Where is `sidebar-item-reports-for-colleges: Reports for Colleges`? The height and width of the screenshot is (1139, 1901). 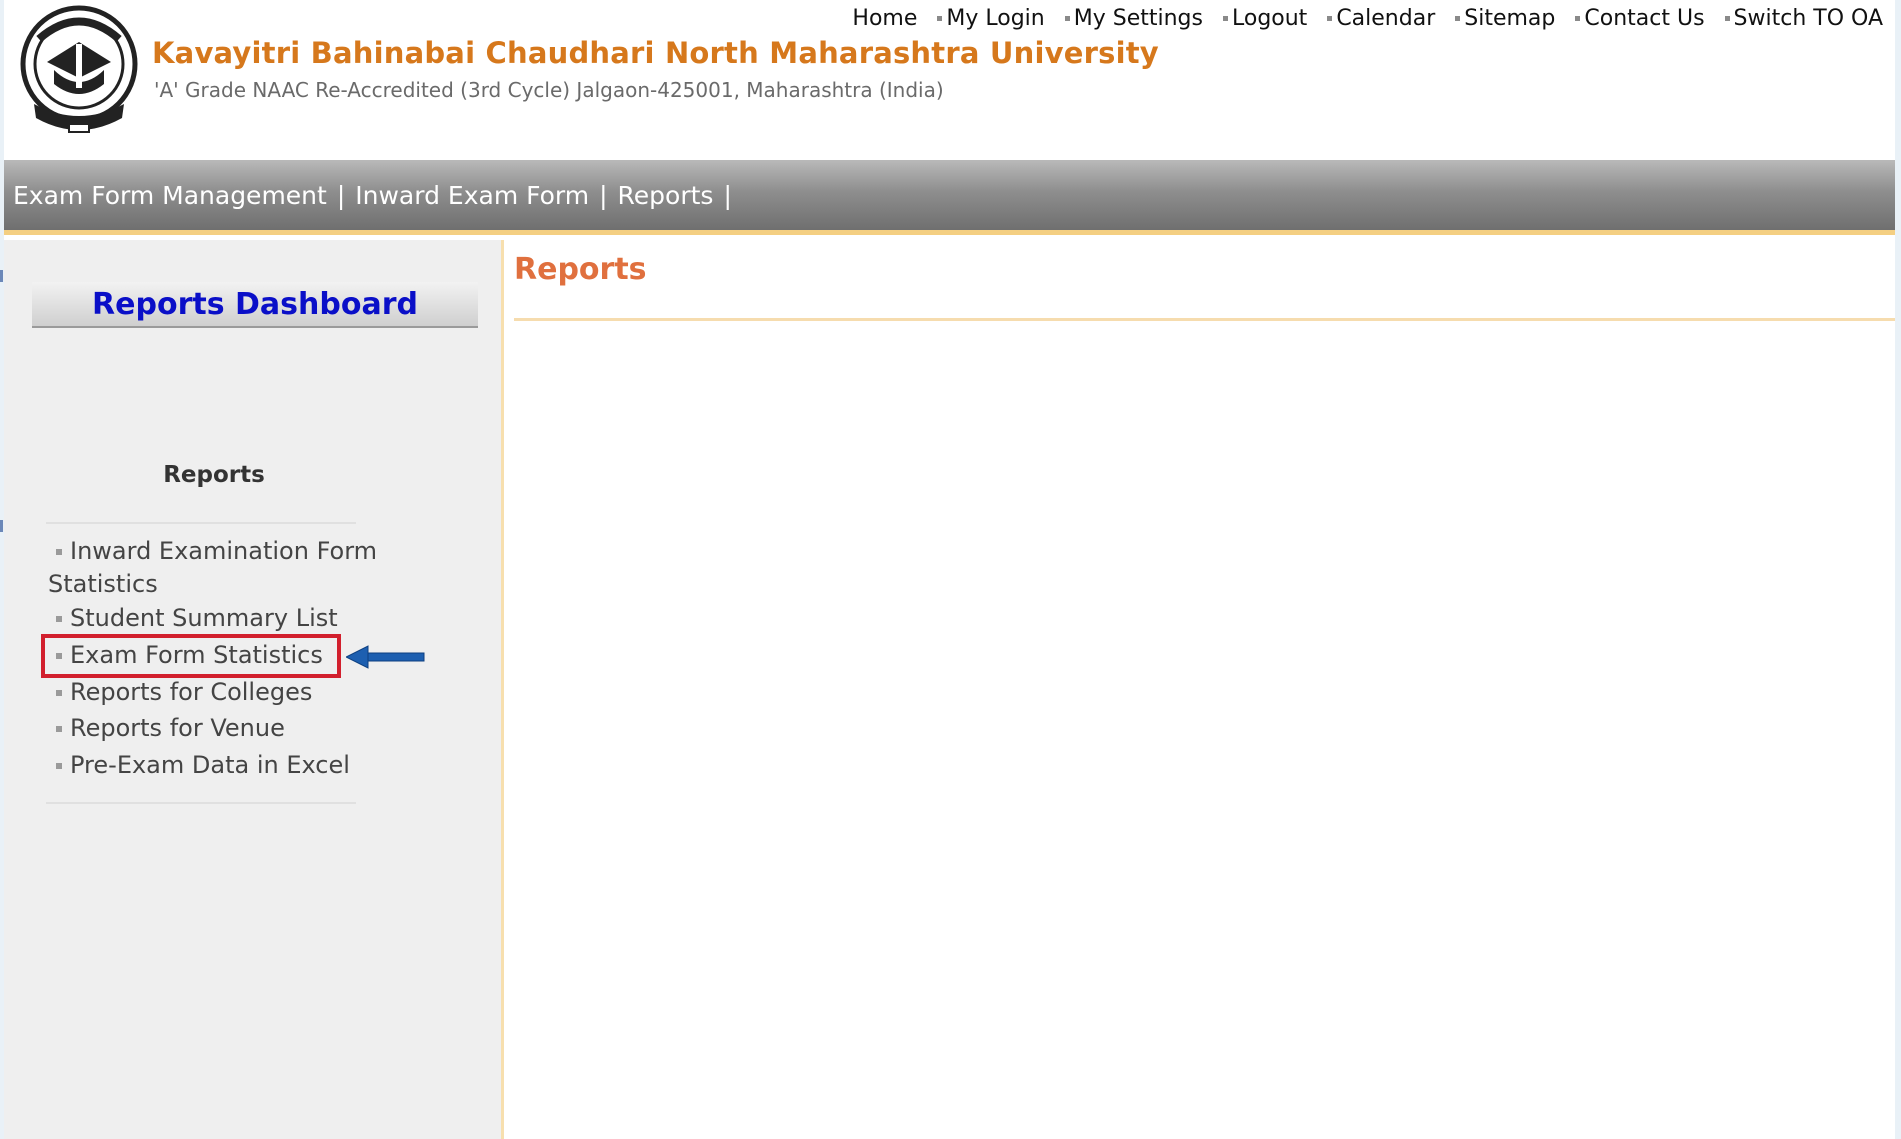
sidebar-item-reports-for-colleges: Reports for Colleges is located at coordinates (238, 692).